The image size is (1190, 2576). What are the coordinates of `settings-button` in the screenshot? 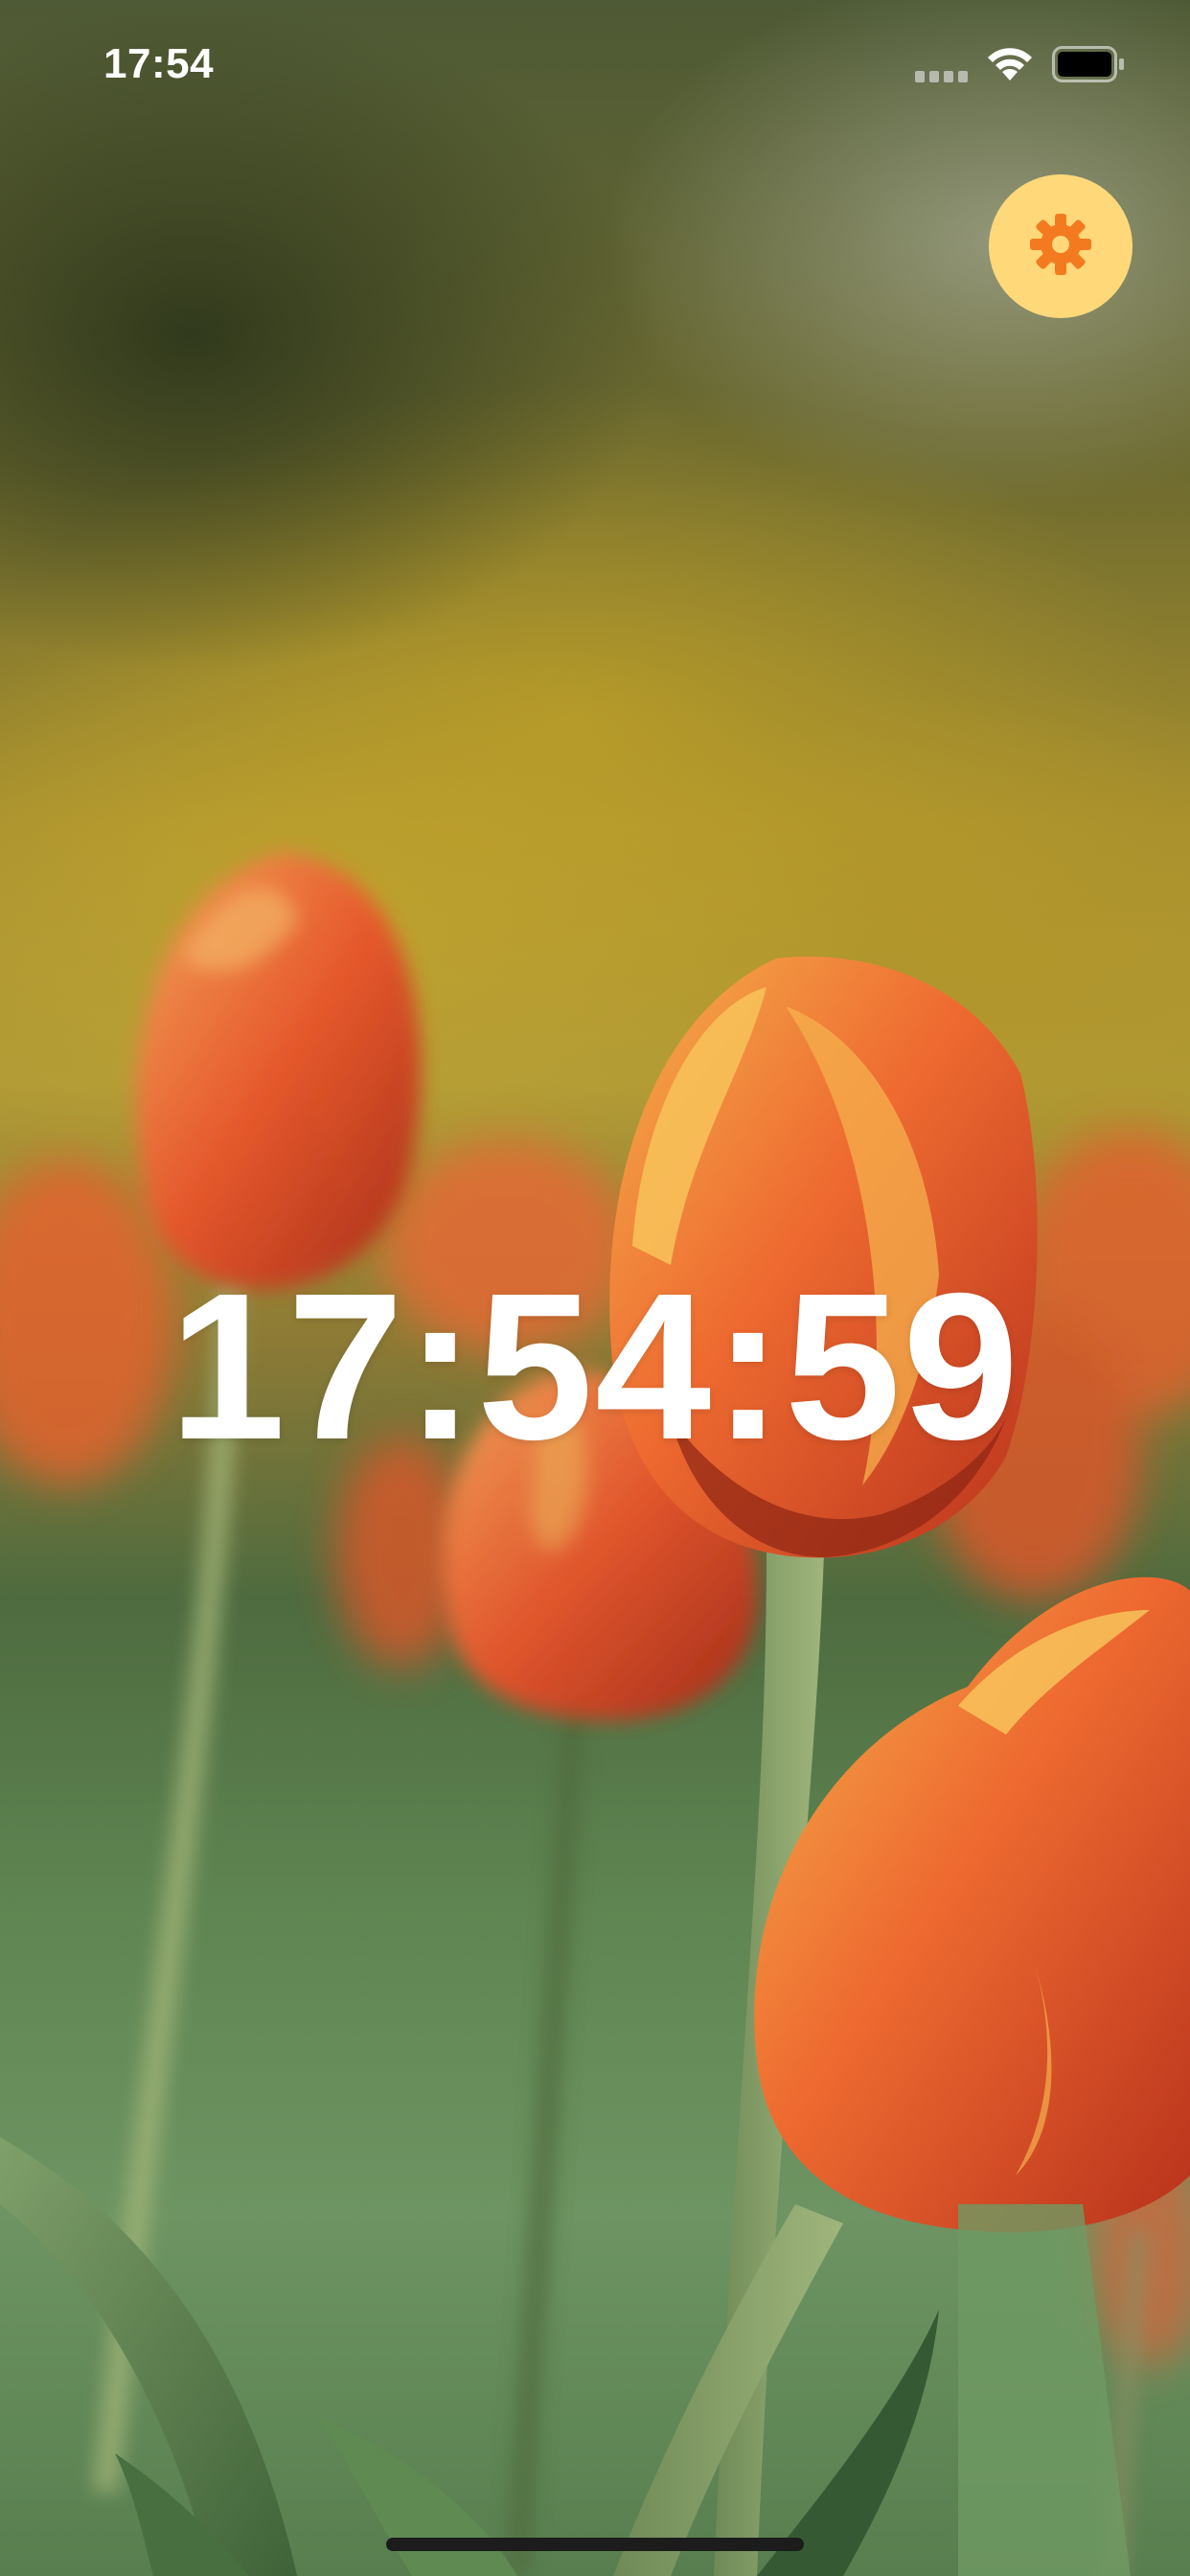 It's located at (1061, 246).